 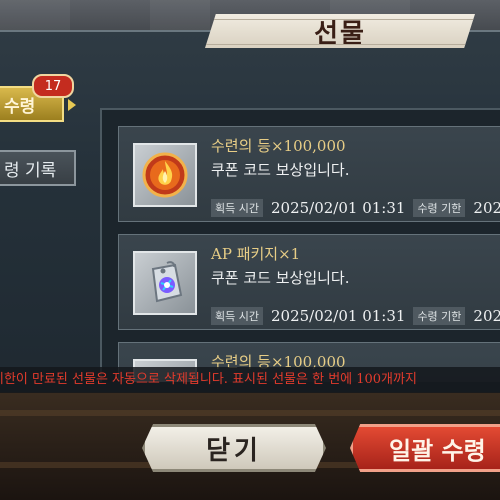 I want to click on claim-all-button: 일괄 수령, so click(x=425, y=448).